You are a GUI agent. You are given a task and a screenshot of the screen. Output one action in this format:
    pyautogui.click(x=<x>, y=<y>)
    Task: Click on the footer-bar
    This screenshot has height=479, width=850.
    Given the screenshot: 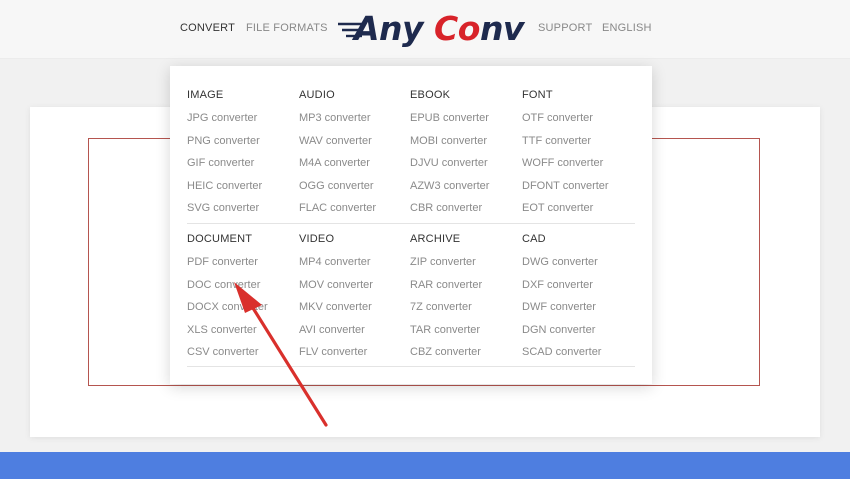 What is the action you would take?
    pyautogui.click(x=425, y=465)
    